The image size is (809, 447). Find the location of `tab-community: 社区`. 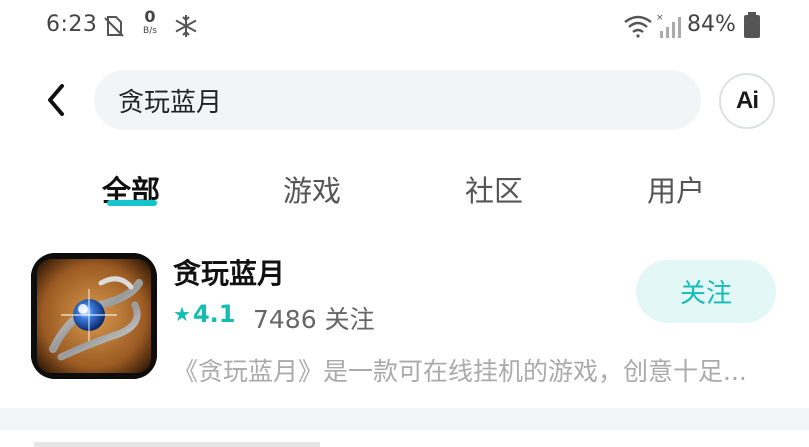

tab-community: 社区 is located at coordinates (494, 189).